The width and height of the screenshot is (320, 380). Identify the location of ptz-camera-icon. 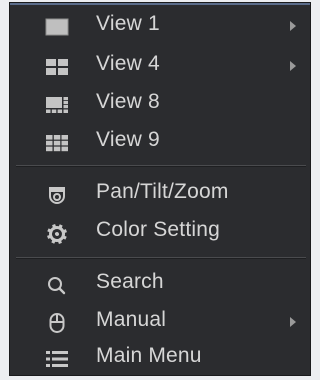
(57, 195).